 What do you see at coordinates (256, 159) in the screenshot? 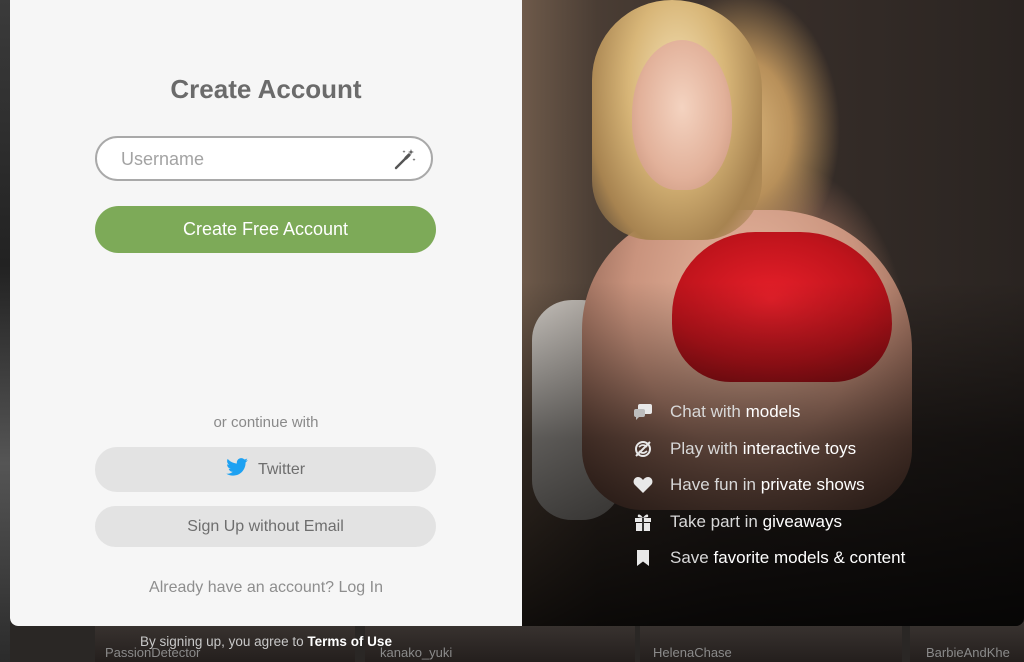
I see `username-input` at bounding box center [256, 159].